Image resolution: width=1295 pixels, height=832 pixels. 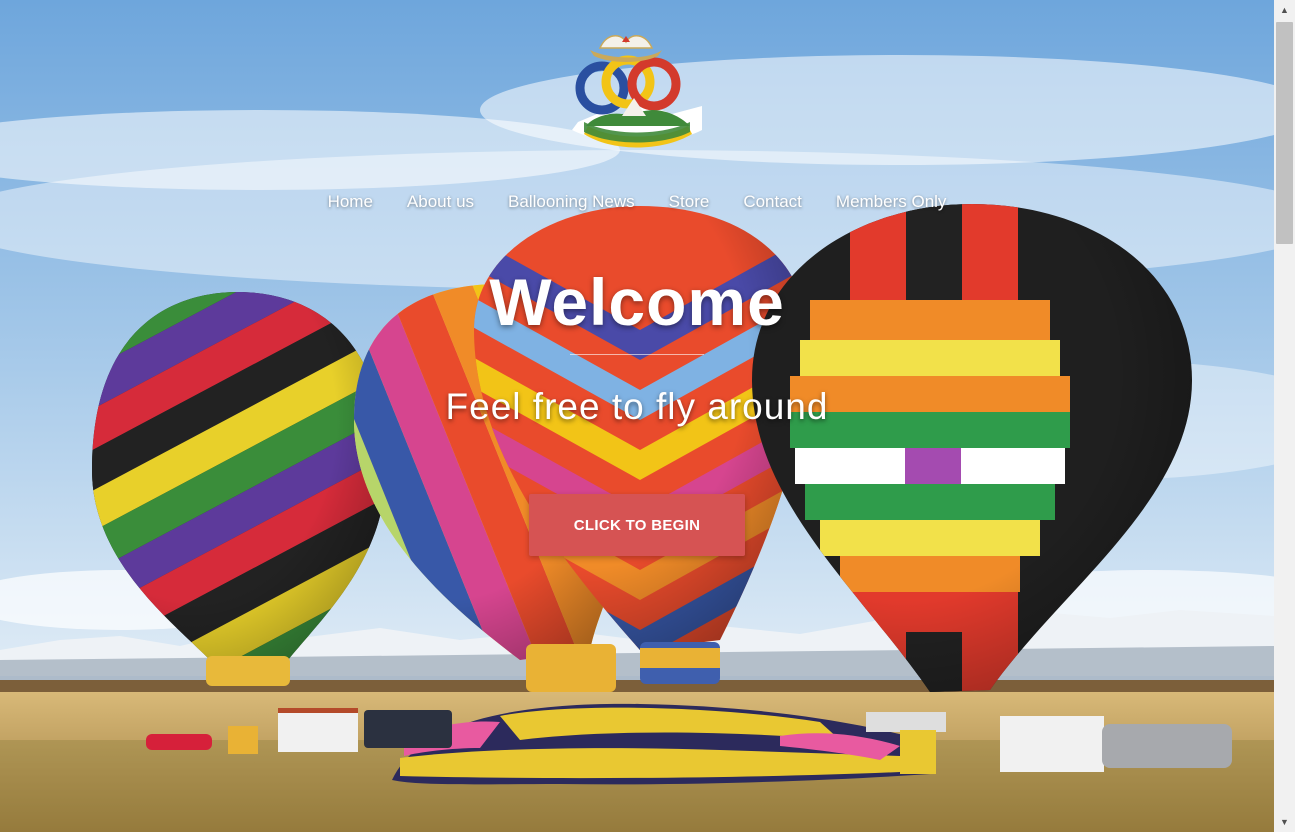 What do you see at coordinates (772, 202) in the screenshot?
I see `nav-contact: Contact` at bounding box center [772, 202].